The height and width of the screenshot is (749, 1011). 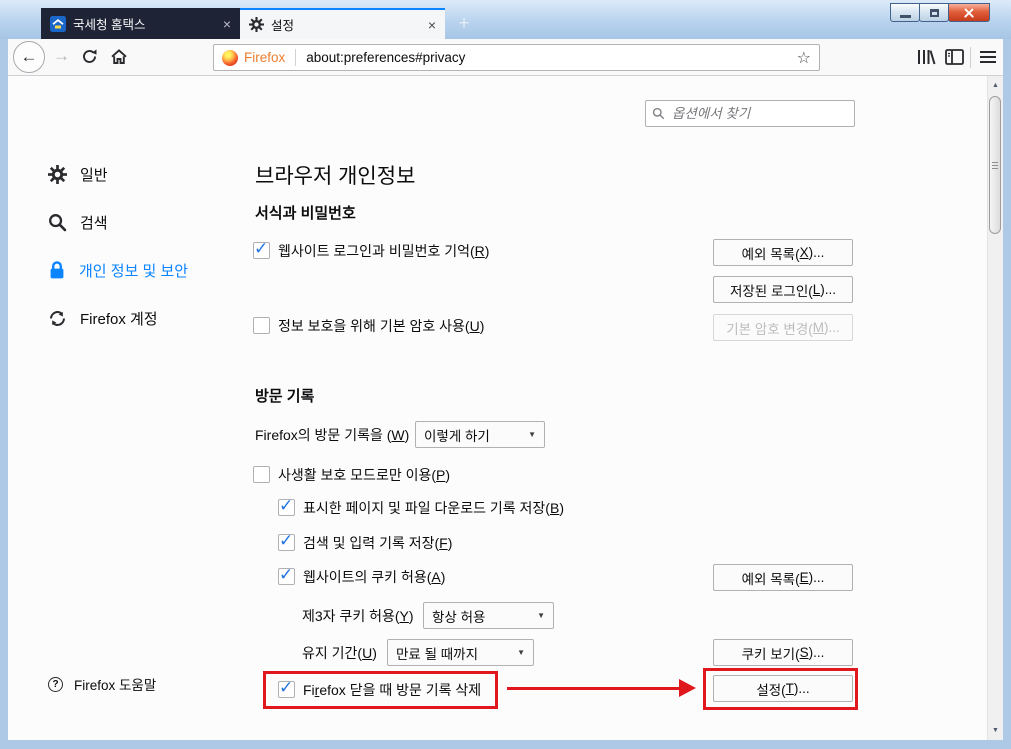 What do you see at coordinates (488, 615) in the screenshot?
I see `third-party-cookies-dropdown: 항상 허용 ▼` at bounding box center [488, 615].